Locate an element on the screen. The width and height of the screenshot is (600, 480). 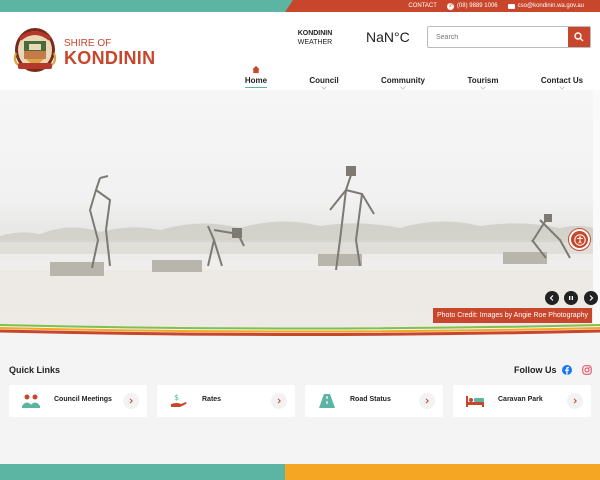
contact-link: CONTACT is located at coordinates (422, 6).